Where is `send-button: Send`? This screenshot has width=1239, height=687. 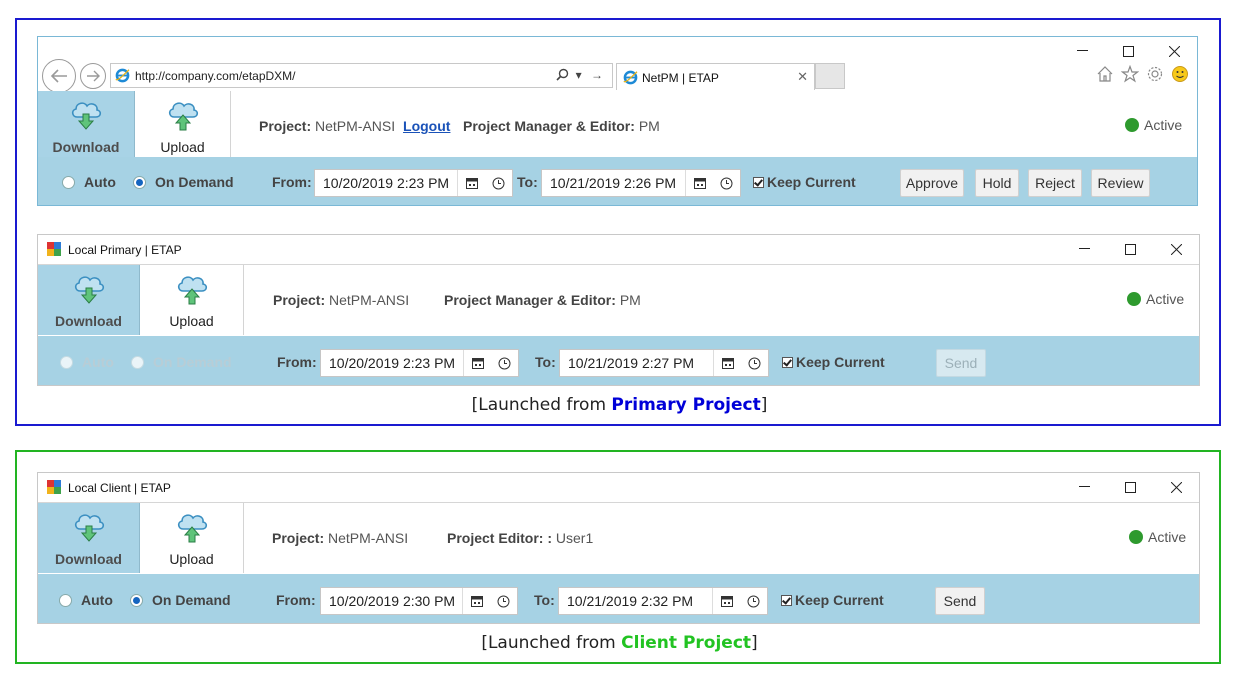
send-button: Send is located at coordinates (960, 601).